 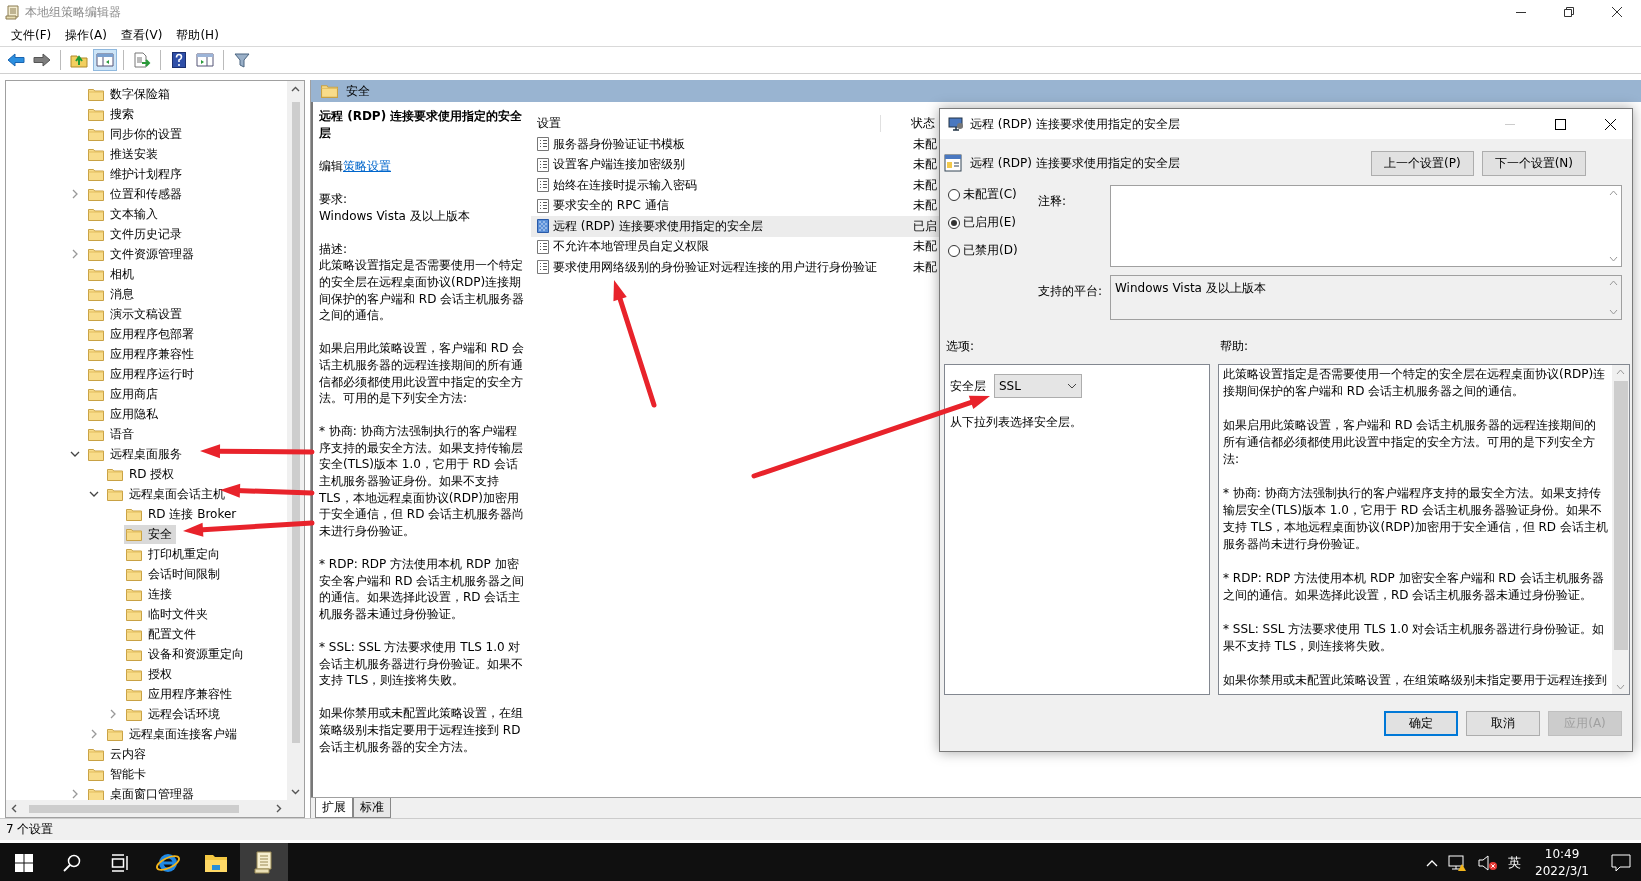 What do you see at coordinates (422, 373) in the screenshot?
I see `description-paragraph: 如果启用此策略设置，客户端和 RD 会话主机服务器的远程连接期间的所有通信都必须都使用此设置中指定的安全方法。可用的是下列安全方法:` at bounding box center [422, 373].